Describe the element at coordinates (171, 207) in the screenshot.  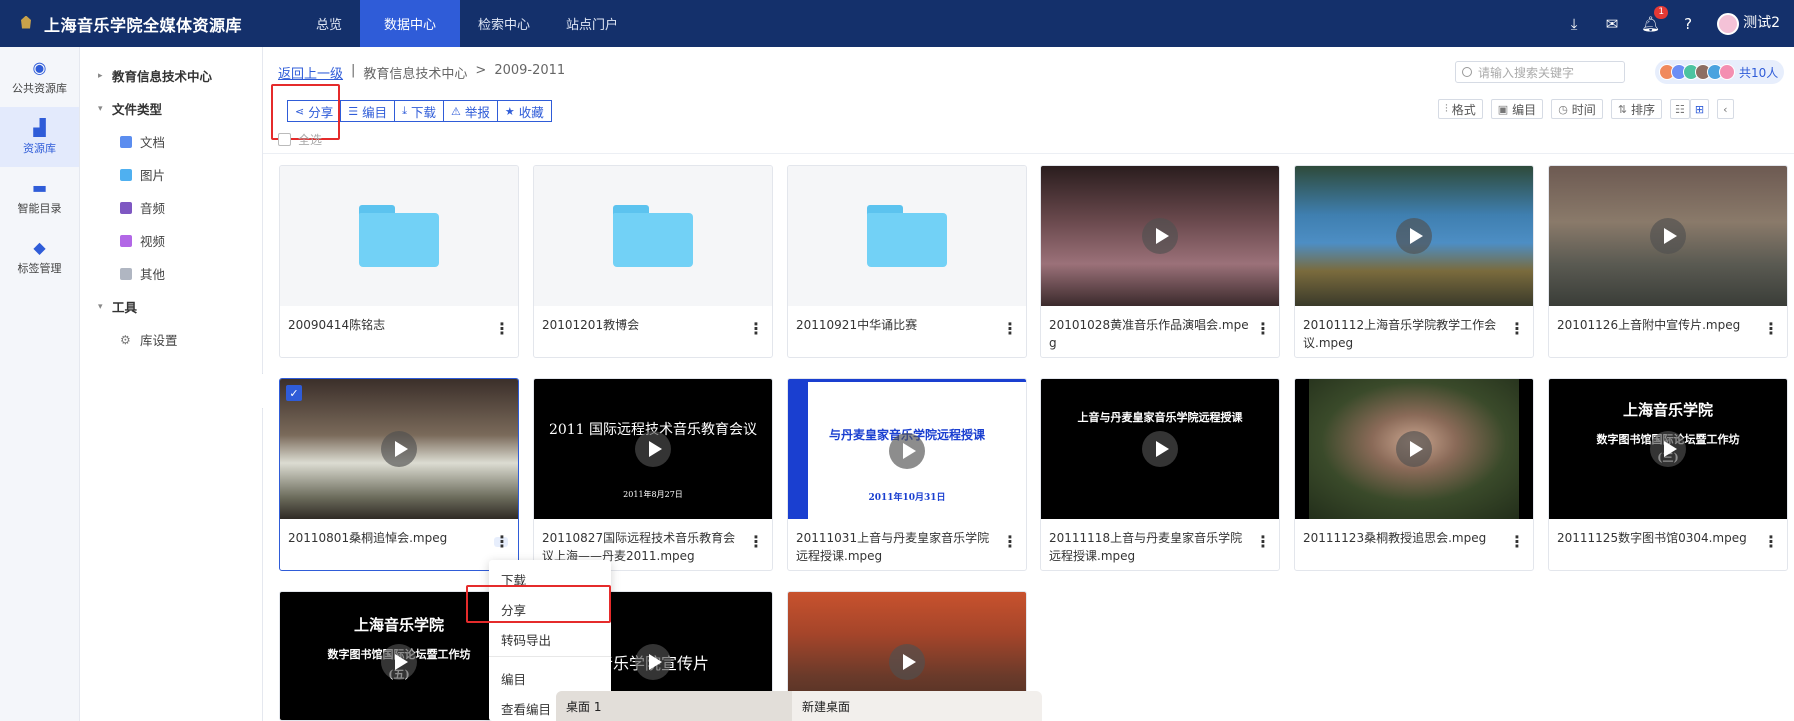
I see `tree-item-audio: 音频` at that location.